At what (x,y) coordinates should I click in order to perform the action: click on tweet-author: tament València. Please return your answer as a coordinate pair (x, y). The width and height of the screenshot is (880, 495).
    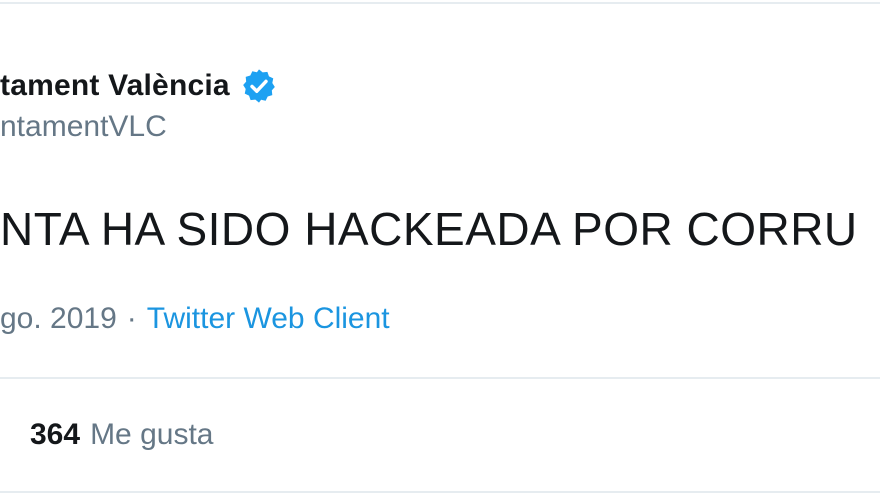
    Looking at the image, I should click on (139, 86).